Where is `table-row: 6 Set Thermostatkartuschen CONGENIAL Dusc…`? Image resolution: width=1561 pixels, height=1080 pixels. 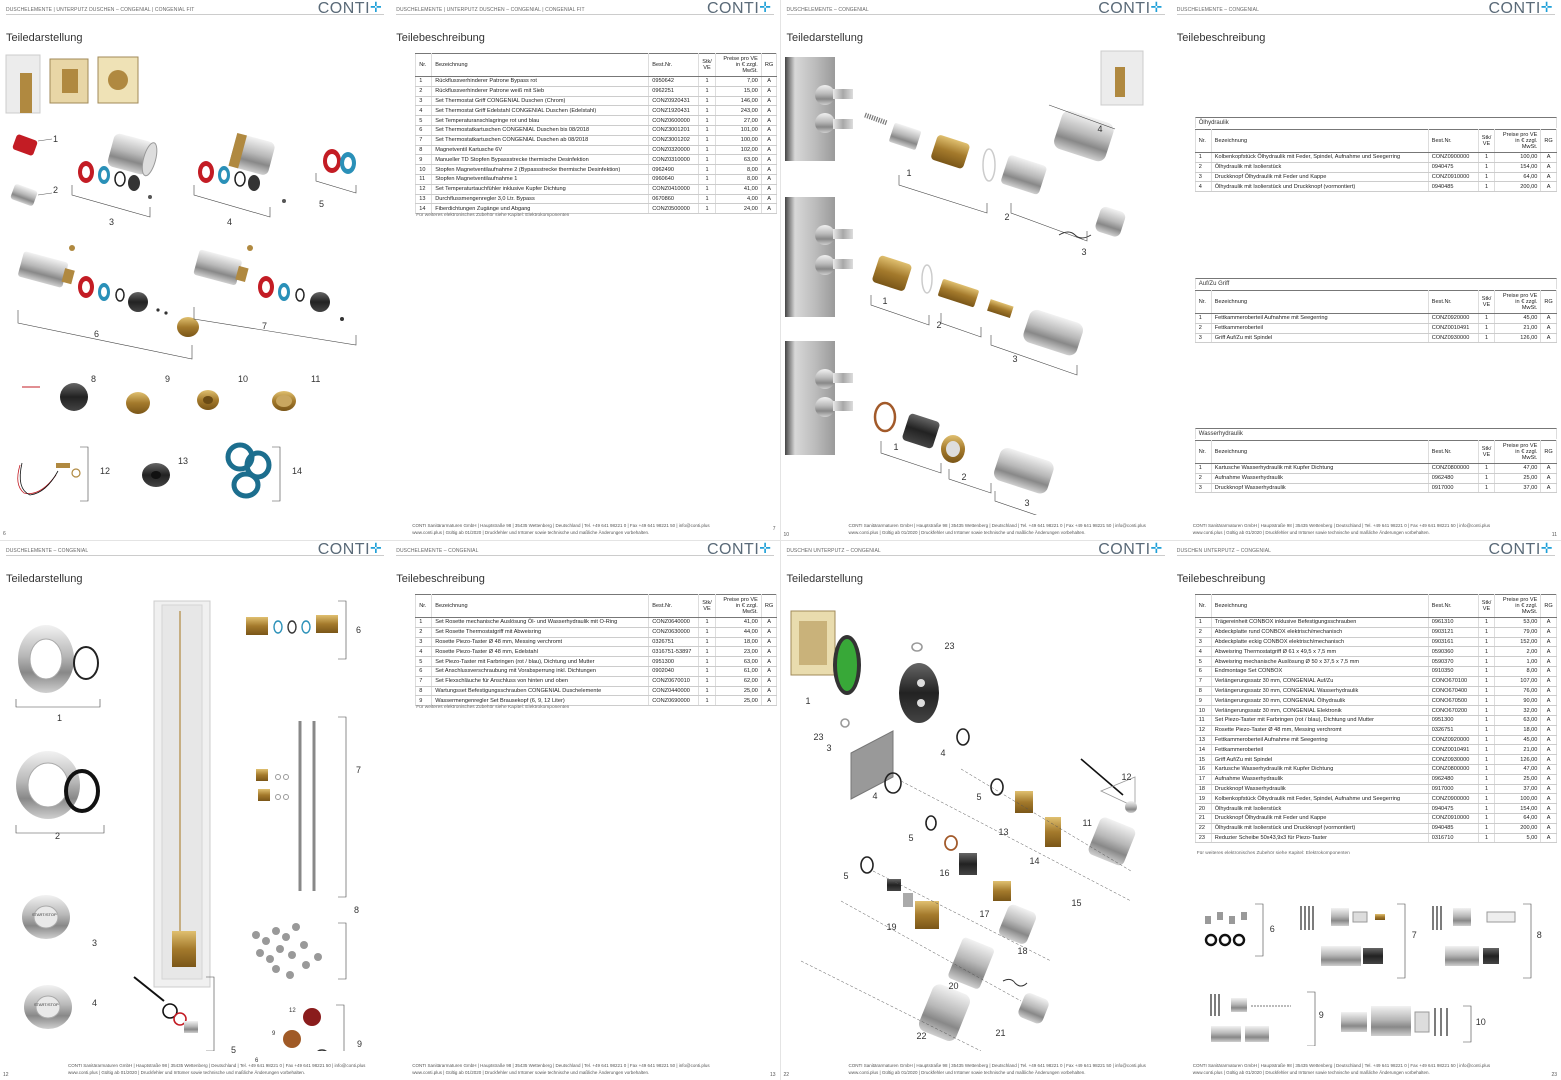 table-row: 6 Set Thermostatkartuschen CONGENIAL Dusc… is located at coordinates (596, 130).